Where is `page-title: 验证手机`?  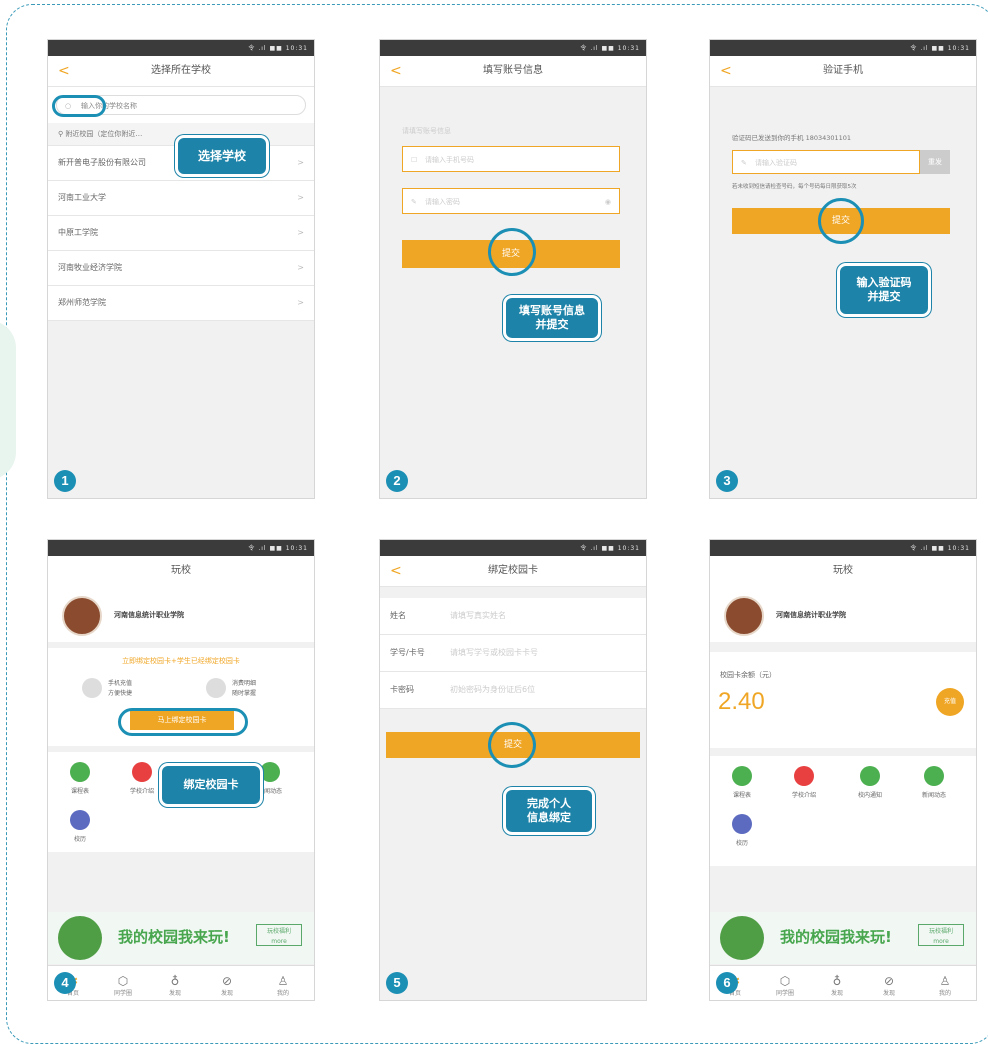
page-title: 验证手机 is located at coordinates (843, 70).